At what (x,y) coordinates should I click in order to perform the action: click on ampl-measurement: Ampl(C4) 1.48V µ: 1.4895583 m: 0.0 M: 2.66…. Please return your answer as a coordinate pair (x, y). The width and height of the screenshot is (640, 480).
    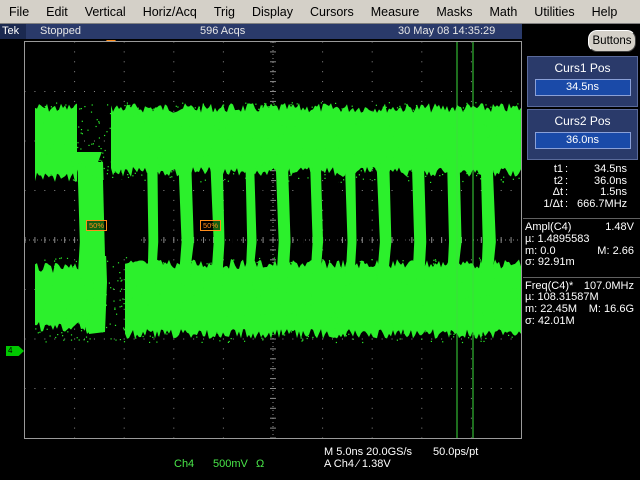
    Looking at the image, I should click on (581, 243).